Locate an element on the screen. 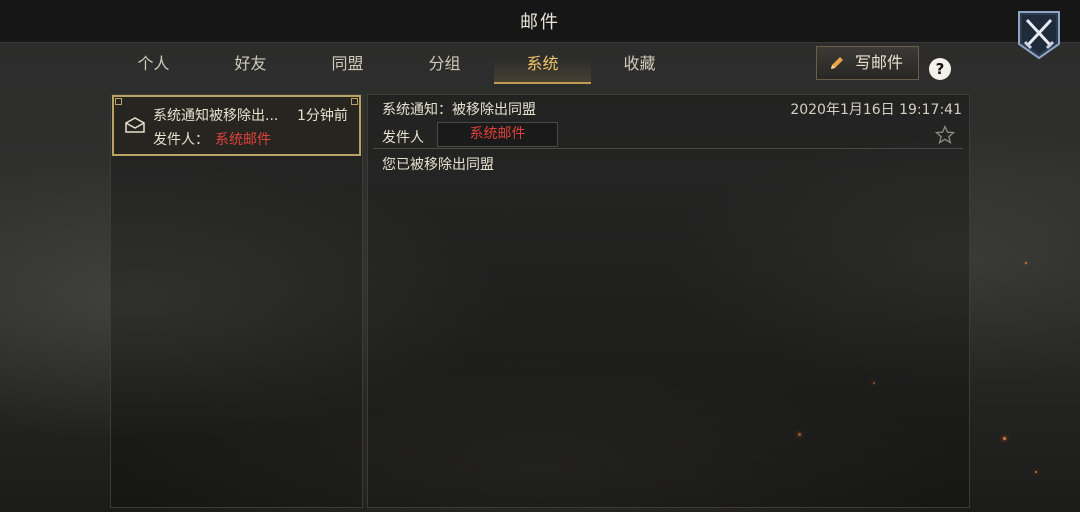 The image size is (1080, 512). pencil-icon is located at coordinates (837, 63).